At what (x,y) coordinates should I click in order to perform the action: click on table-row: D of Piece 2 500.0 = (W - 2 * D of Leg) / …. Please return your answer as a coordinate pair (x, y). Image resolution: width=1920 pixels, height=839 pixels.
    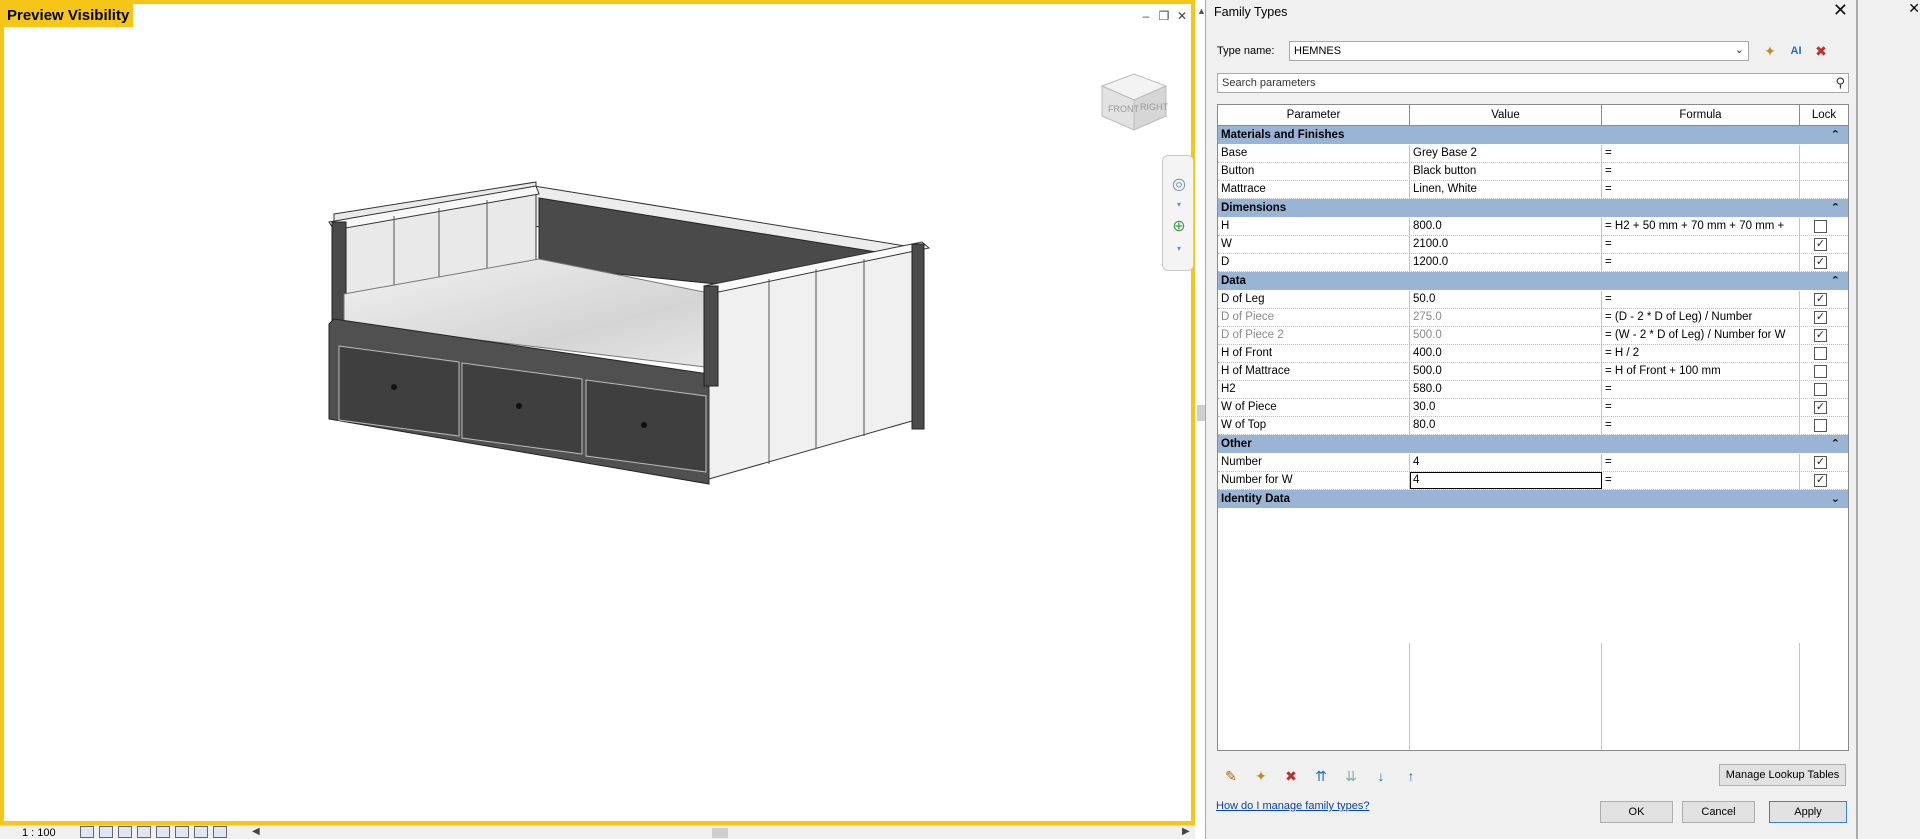
    Looking at the image, I should click on (1533, 336).